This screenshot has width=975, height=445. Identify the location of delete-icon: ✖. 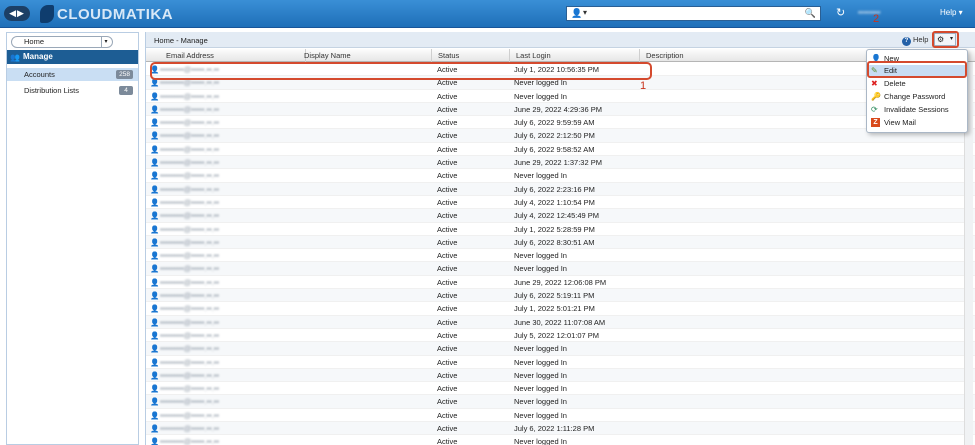
(874, 83).